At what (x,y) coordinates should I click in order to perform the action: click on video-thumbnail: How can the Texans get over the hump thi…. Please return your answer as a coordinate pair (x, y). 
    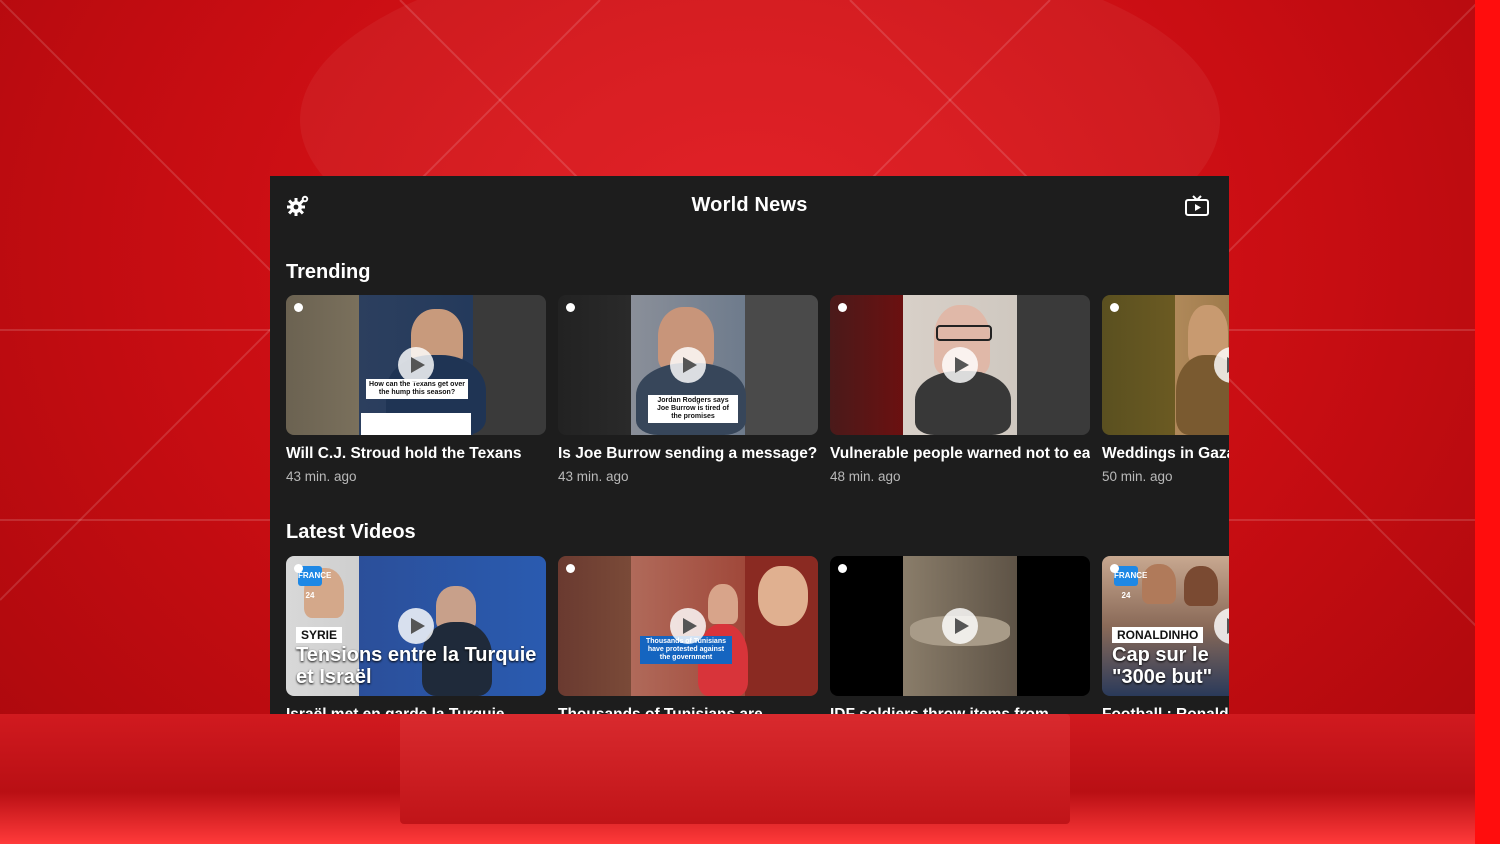
    Looking at the image, I should click on (416, 365).